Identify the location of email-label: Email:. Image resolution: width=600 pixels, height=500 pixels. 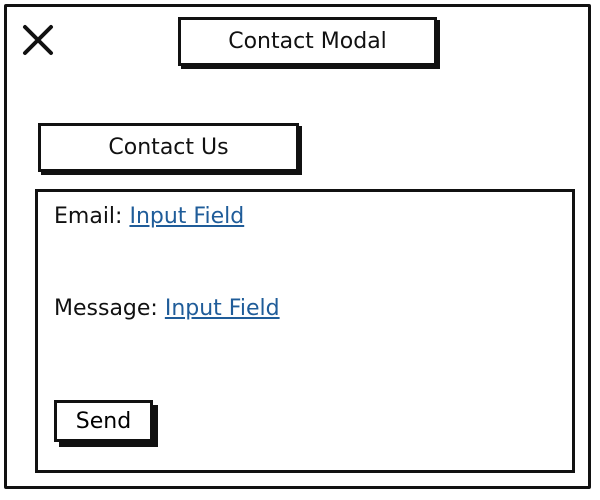
(88, 216).